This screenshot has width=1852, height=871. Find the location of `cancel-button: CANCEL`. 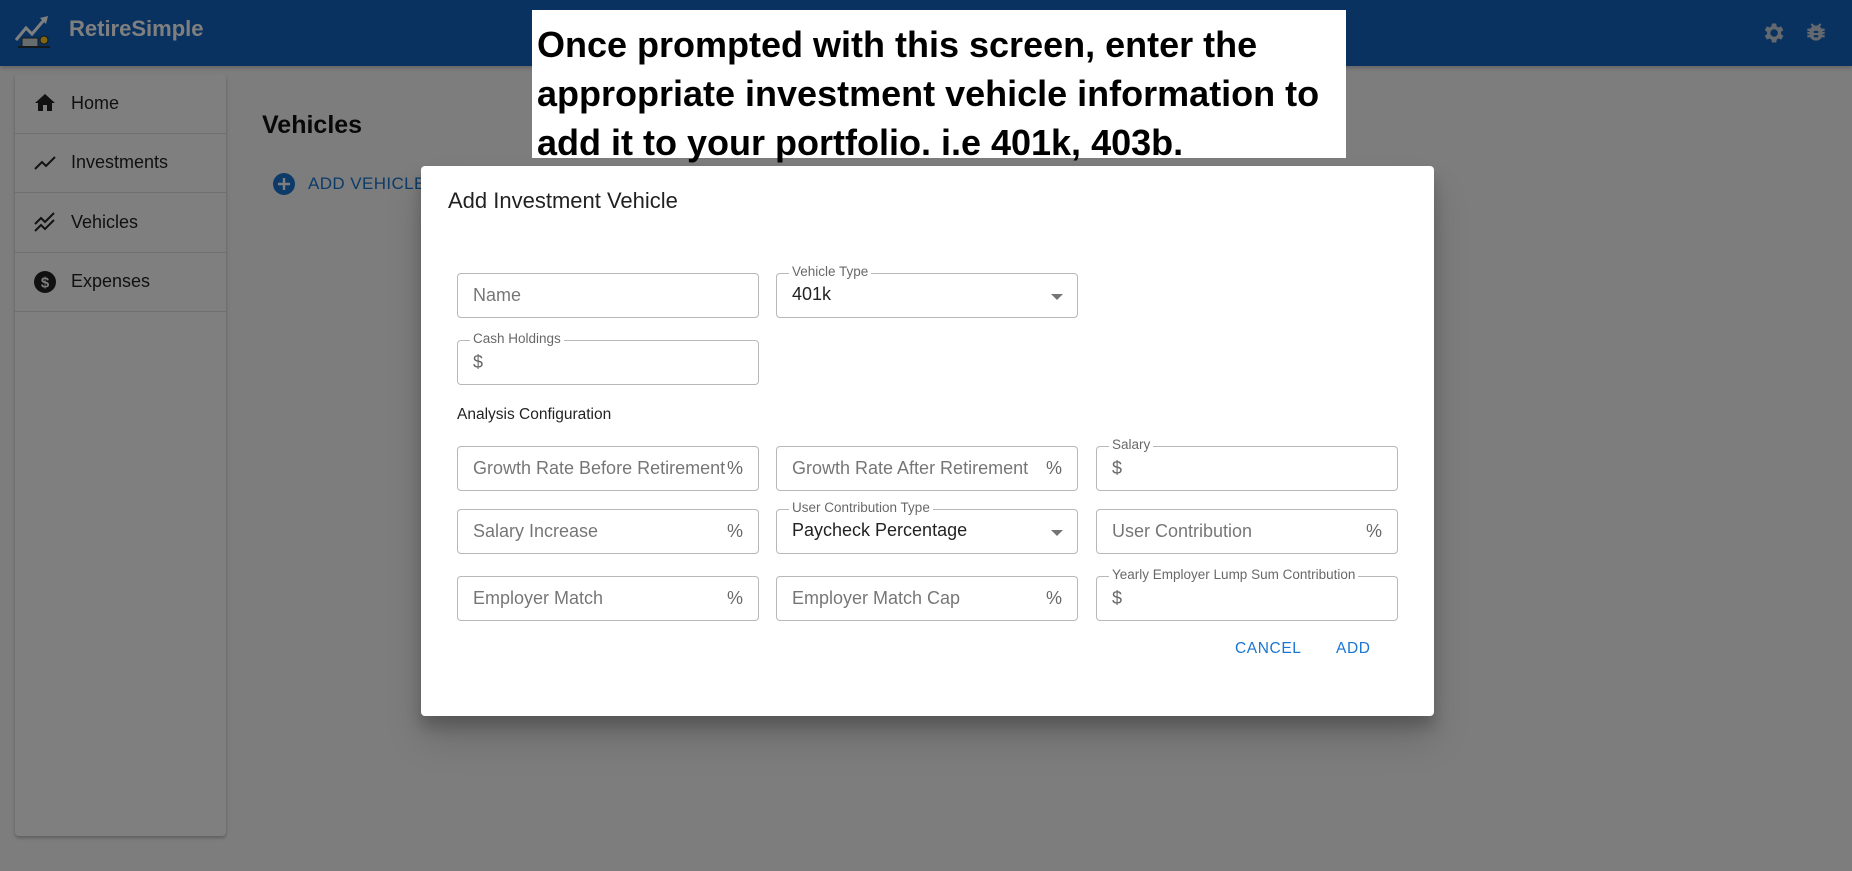

cancel-button: CANCEL is located at coordinates (1268, 649).